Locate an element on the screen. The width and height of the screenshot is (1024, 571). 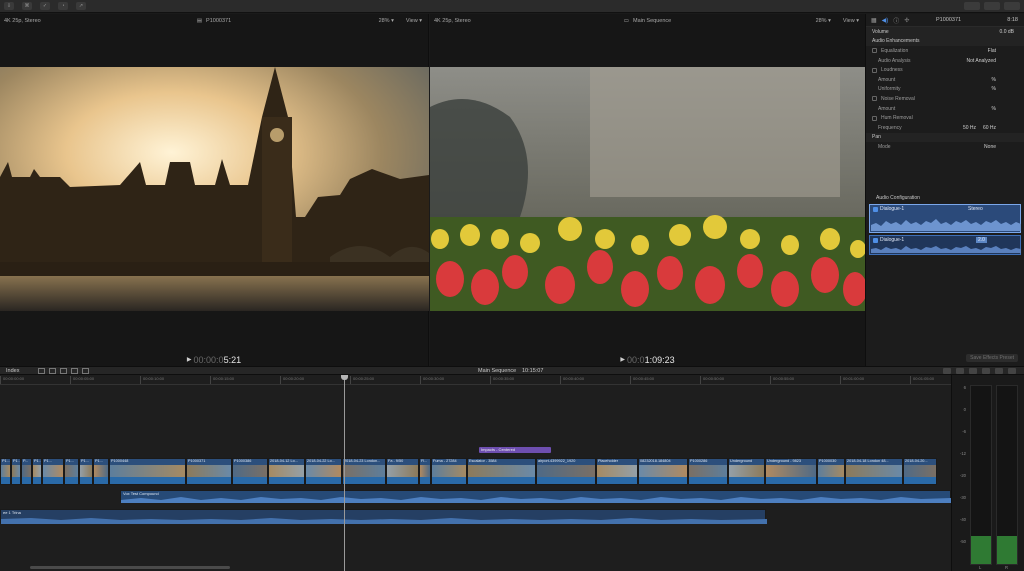
timeline-toggle-button is located at coordinates (992, 6).